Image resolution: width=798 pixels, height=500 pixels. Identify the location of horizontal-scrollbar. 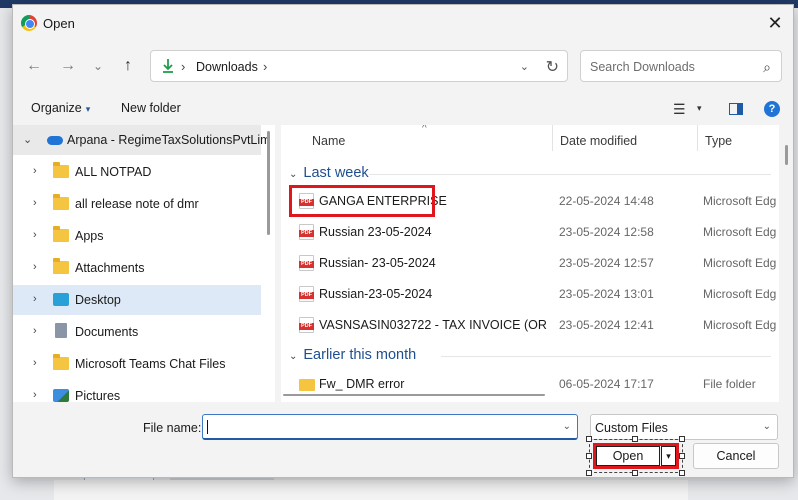
(530, 395).